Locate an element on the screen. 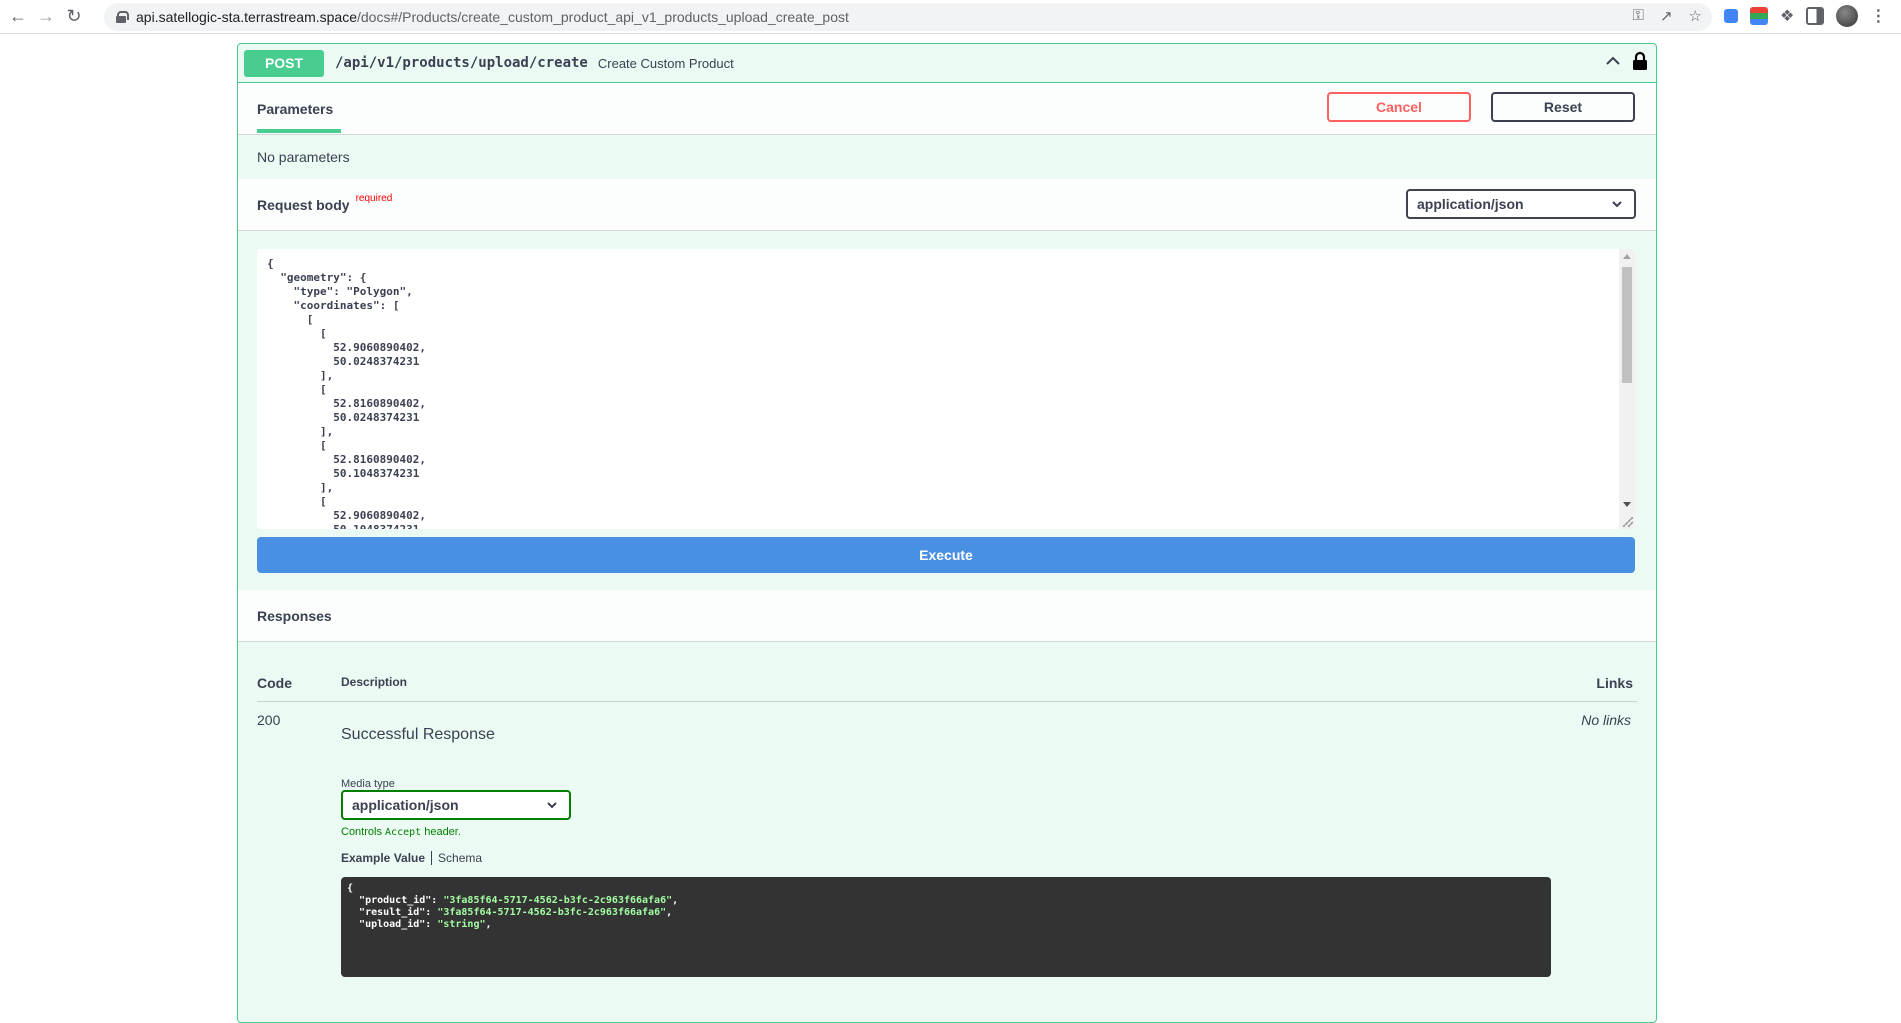 This screenshot has height=1023, width=1901. resize-handle-icon is located at coordinates (1628, 522).